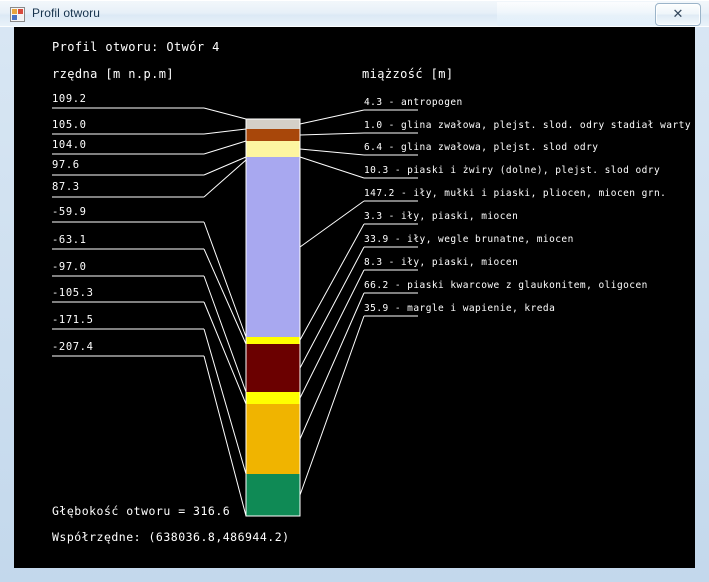 The height and width of the screenshot is (582, 709). I want to click on right-leader-lines, so click(332, 302).